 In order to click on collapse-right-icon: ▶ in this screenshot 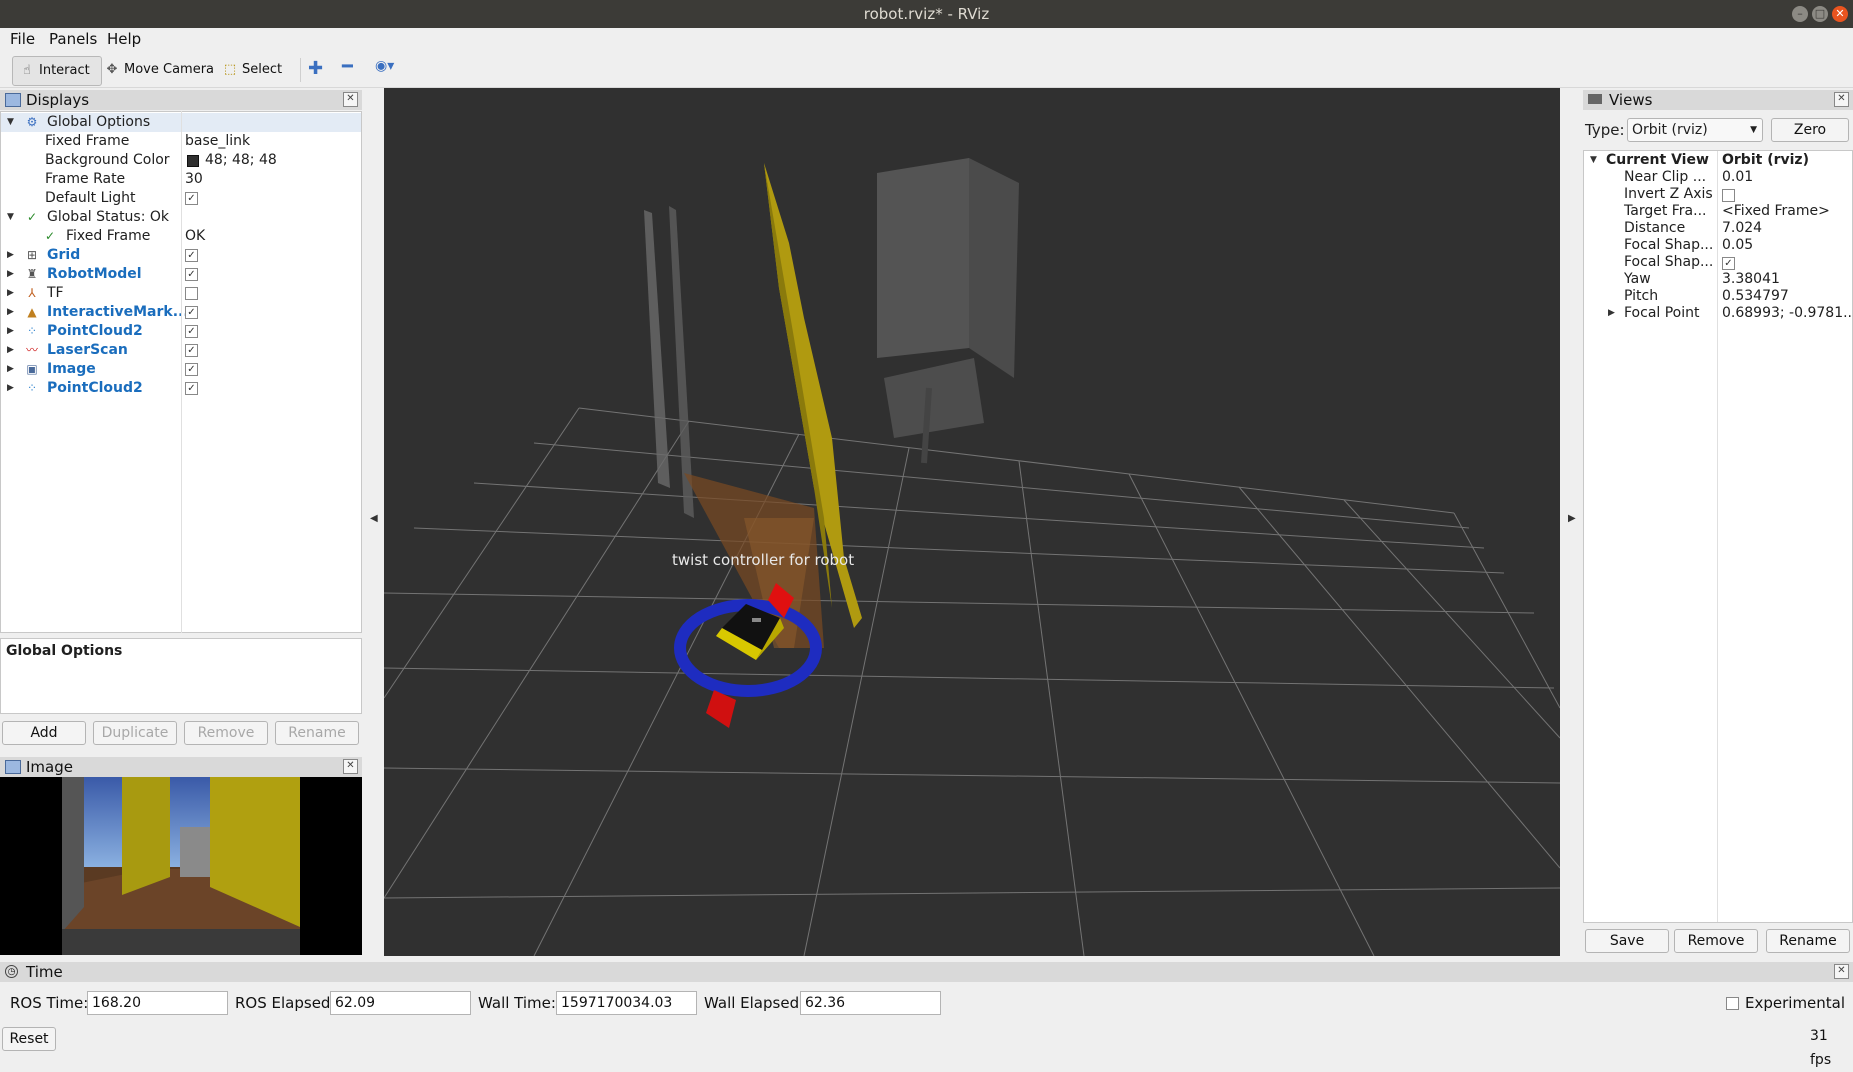, I will do `click(1572, 518)`.